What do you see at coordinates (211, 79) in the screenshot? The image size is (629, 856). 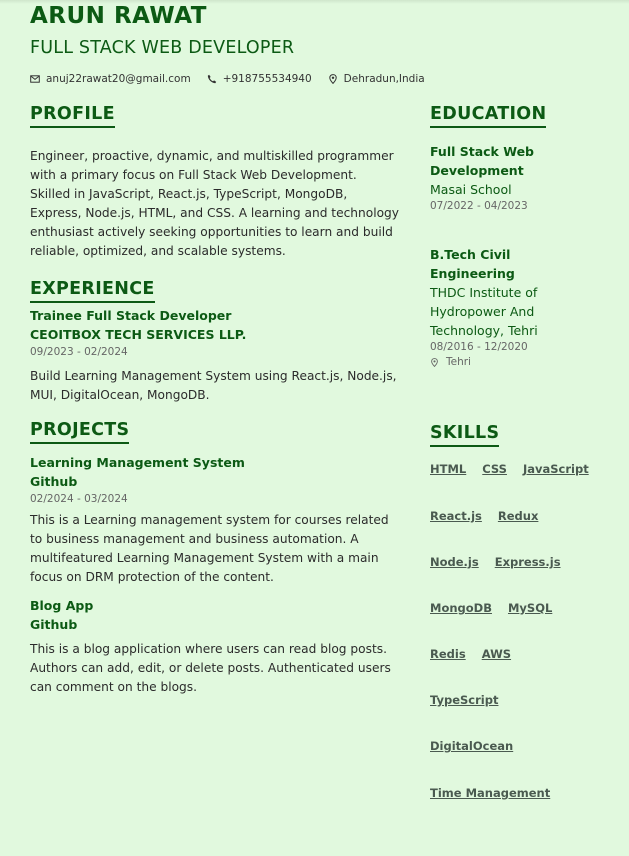 I see `phone-icon` at bounding box center [211, 79].